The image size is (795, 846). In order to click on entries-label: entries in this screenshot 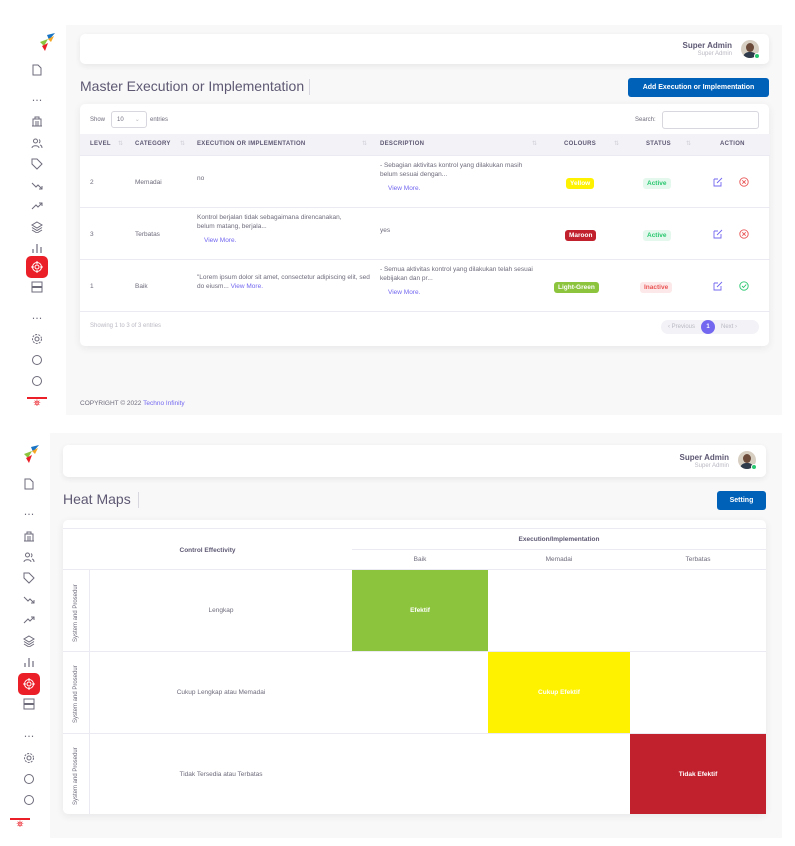, I will do `click(159, 120)`.